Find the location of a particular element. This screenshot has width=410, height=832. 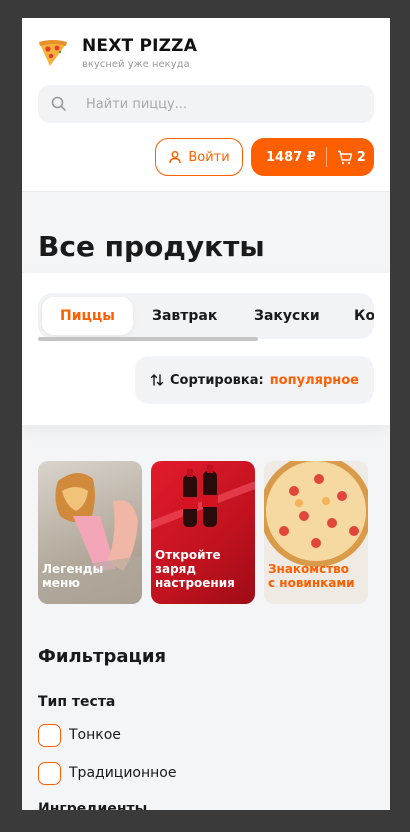

filter-option-thin: Тонкое is located at coordinates (79, 735).